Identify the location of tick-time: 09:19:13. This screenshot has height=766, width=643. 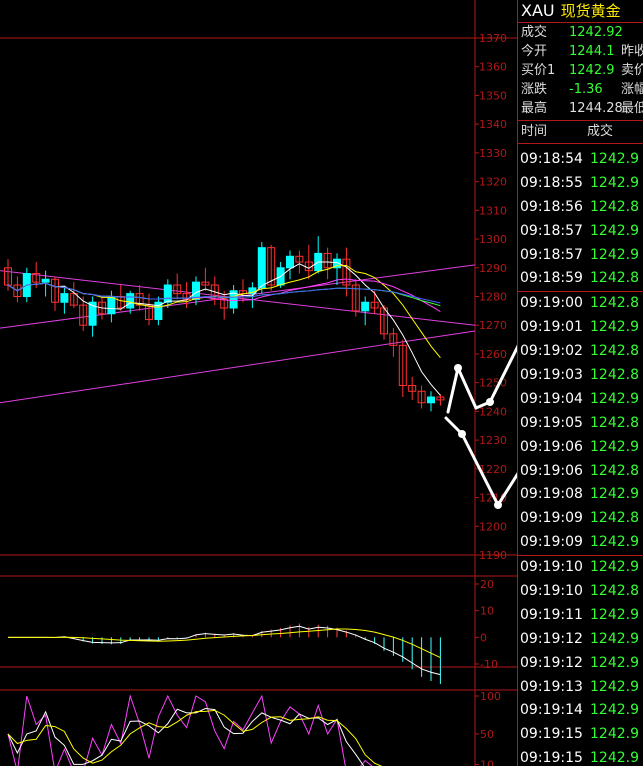
(551, 686).